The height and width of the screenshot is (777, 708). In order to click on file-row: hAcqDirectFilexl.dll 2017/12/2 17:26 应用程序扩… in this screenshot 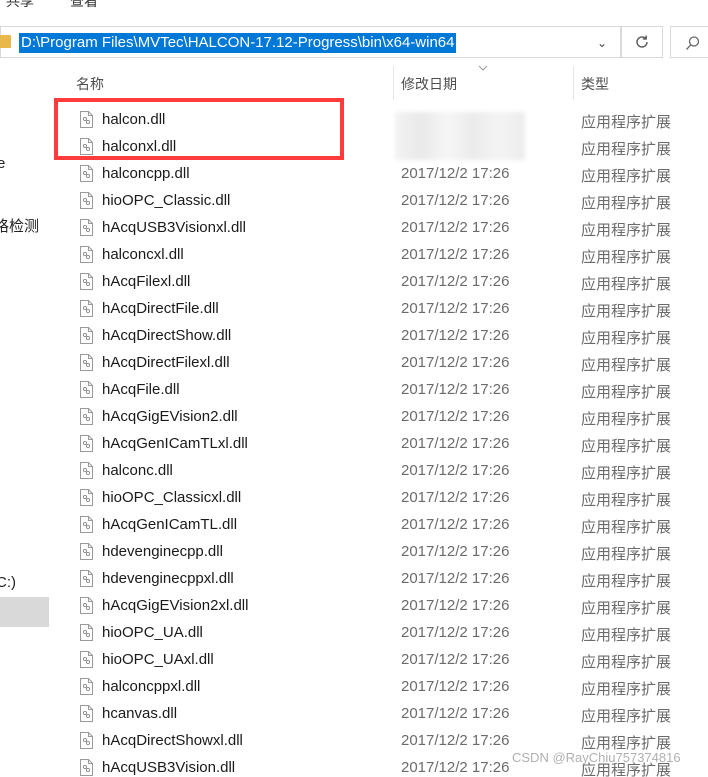, I will do `click(354, 364)`.